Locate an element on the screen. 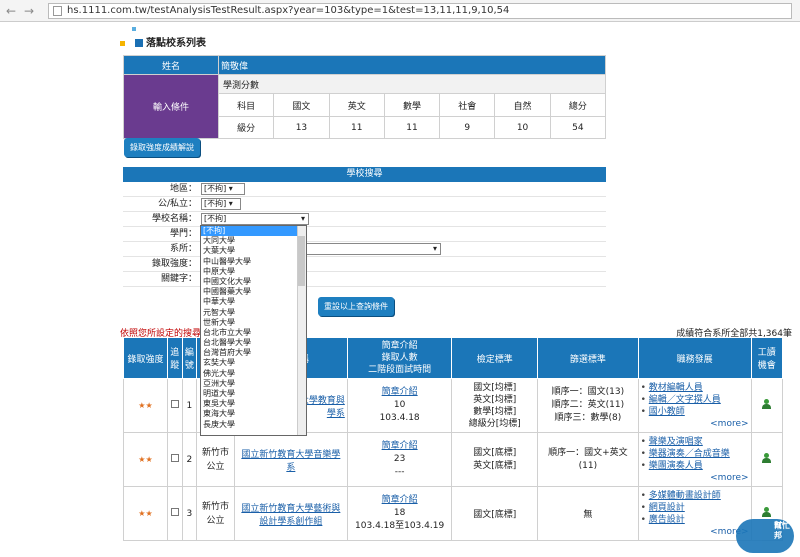  header-filter-standard: 篩選標準 is located at coordinates (588, 358).